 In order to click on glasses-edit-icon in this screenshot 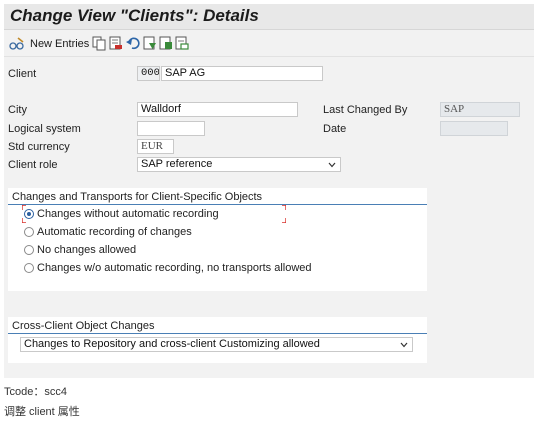, I will do `click(16, 43)`.